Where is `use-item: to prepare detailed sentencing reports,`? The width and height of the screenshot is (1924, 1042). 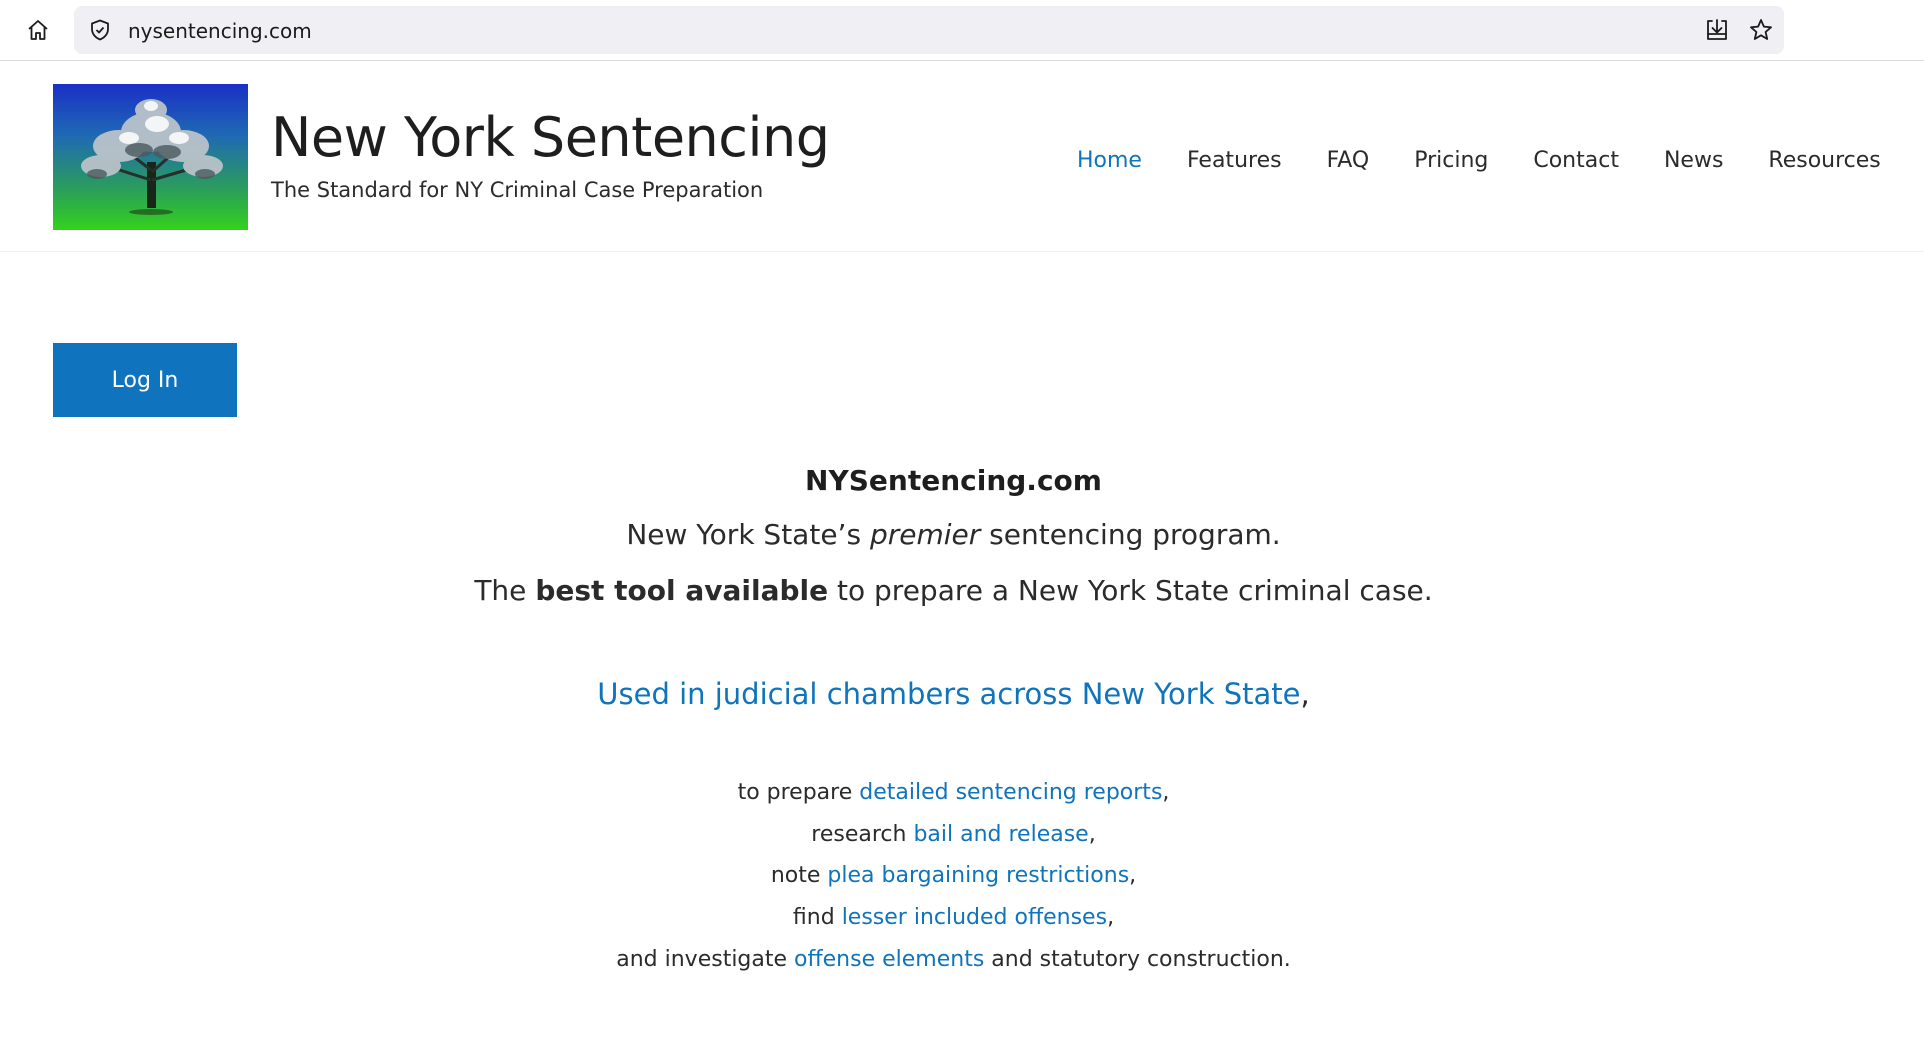
use-item: to prepare detailed sentencing reports, is located at coordinates (953, 792).